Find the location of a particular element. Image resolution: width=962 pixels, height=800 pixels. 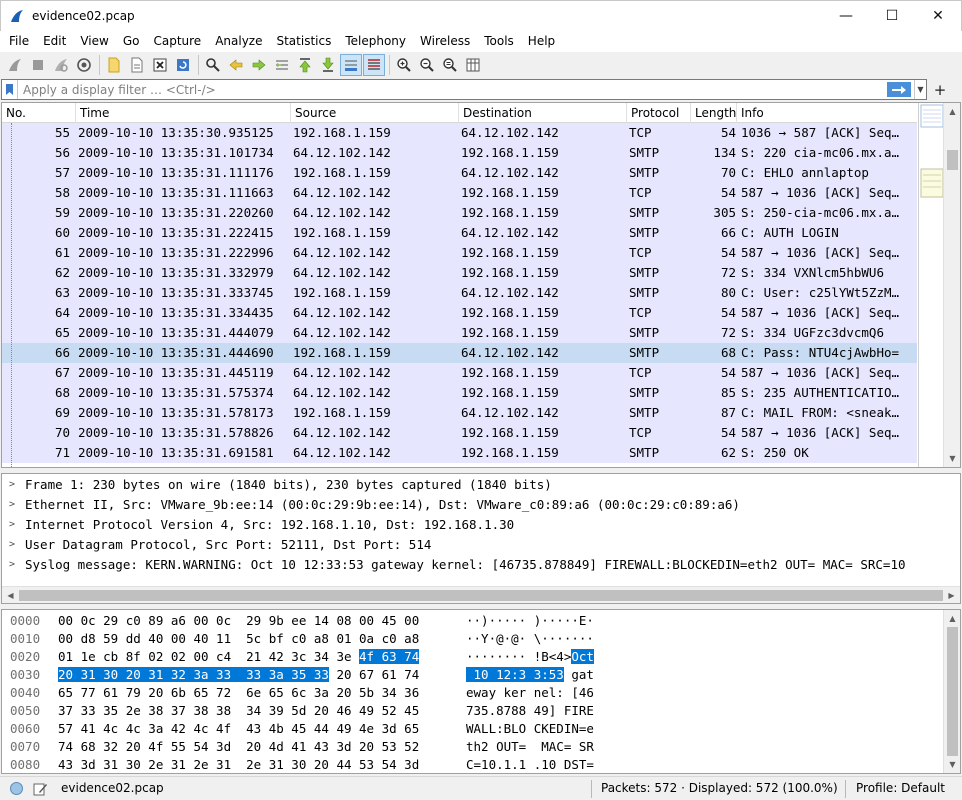

ascii-bytes: 10 12:3 3:53 gat is located at coordinates (530, 675).